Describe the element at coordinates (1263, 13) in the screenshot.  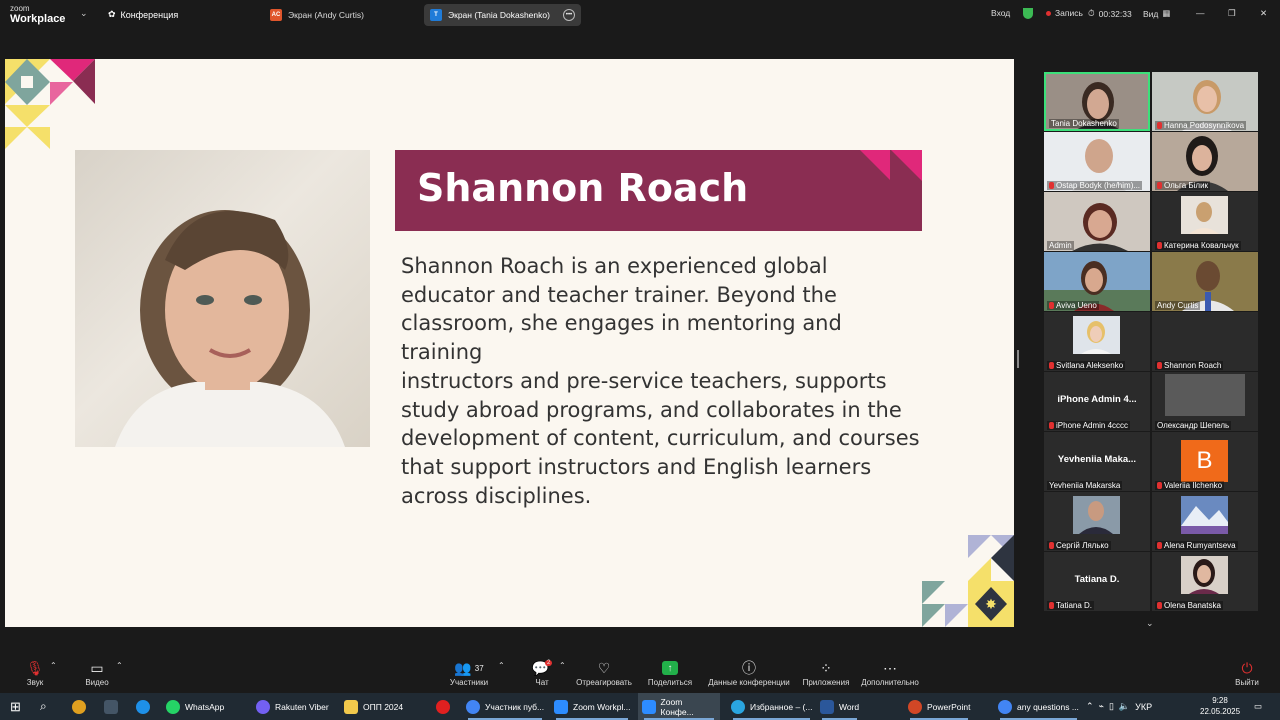
I see `close-icon: ✕` at that location.